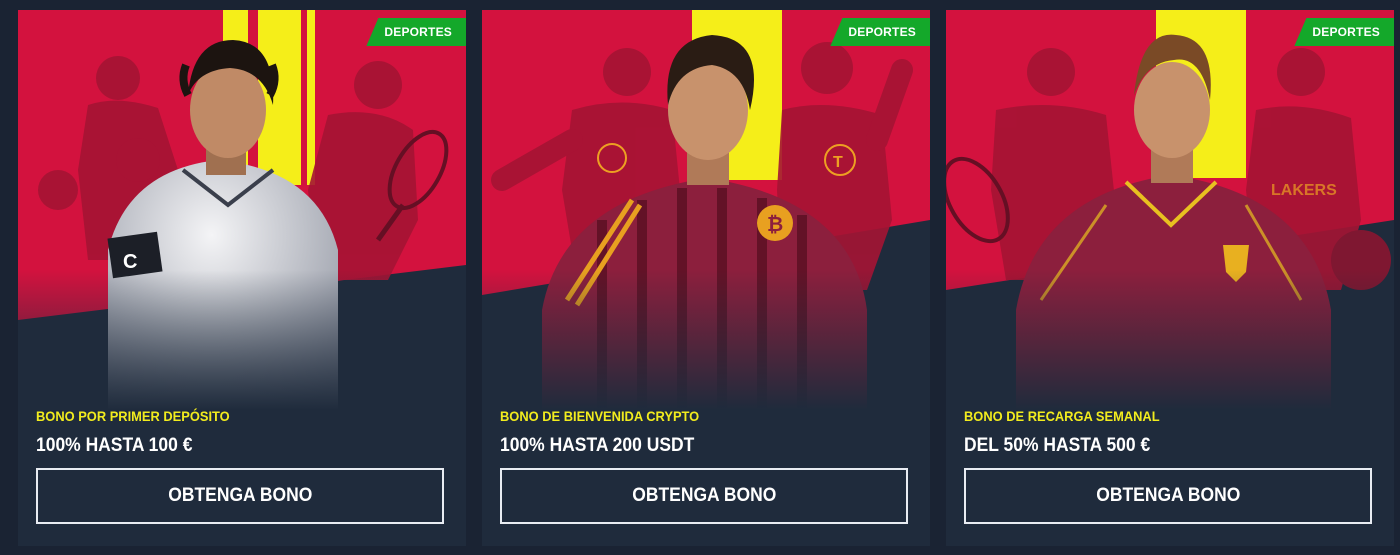  Describe the element at coordinates (1304, 190) in the screenshot. I see `svg-text: LAKERS` at that location.